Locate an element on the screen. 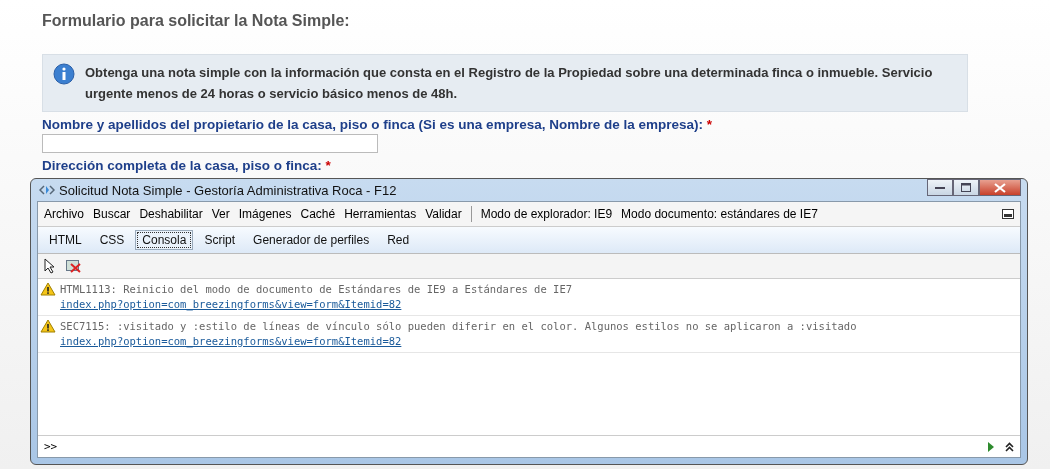 The image size is (1050, 469). menu-item: Caché is located at coordinates (318, 214).